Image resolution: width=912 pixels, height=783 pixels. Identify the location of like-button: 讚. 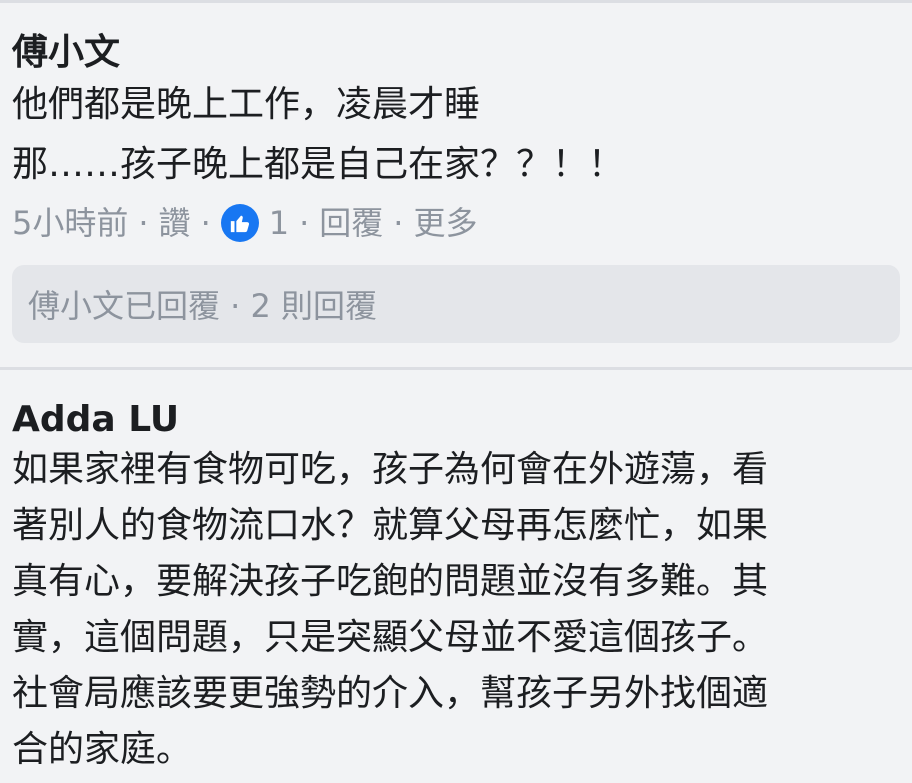
(175, 223).